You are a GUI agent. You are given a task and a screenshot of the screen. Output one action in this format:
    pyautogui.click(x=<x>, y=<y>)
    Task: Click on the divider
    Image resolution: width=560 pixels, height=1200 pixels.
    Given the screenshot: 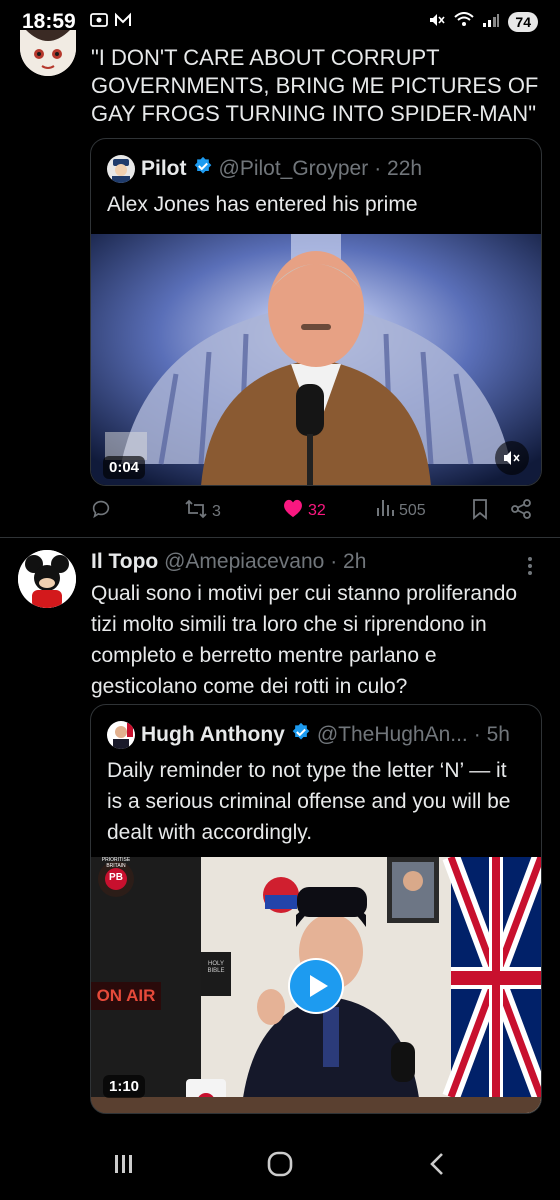 What is the action you would take?
    pyautogui.click(x=280, y=537)
    